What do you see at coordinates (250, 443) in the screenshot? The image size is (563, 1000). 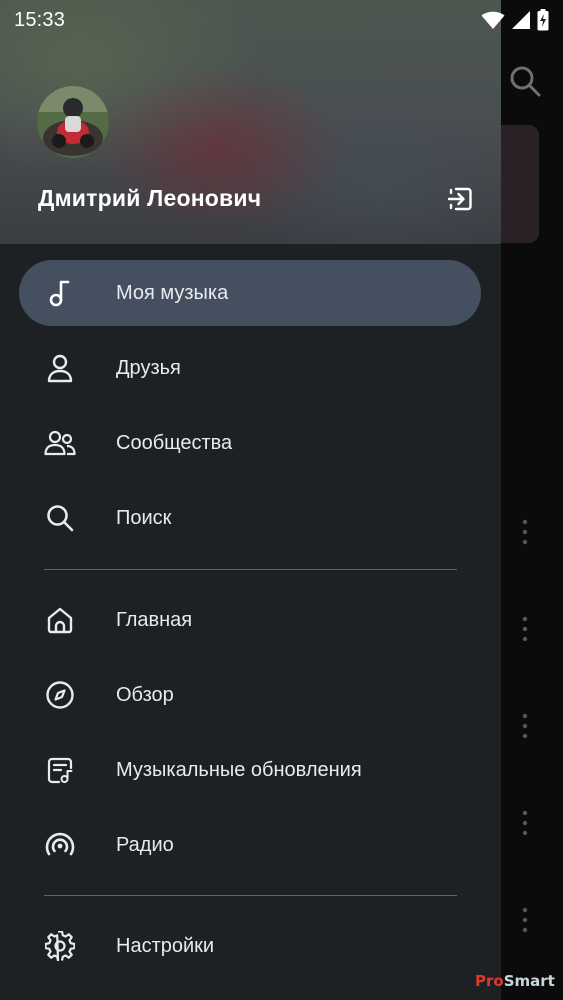 I see `nav-item-communities: Сообщества` at bounding box center [250, 443].